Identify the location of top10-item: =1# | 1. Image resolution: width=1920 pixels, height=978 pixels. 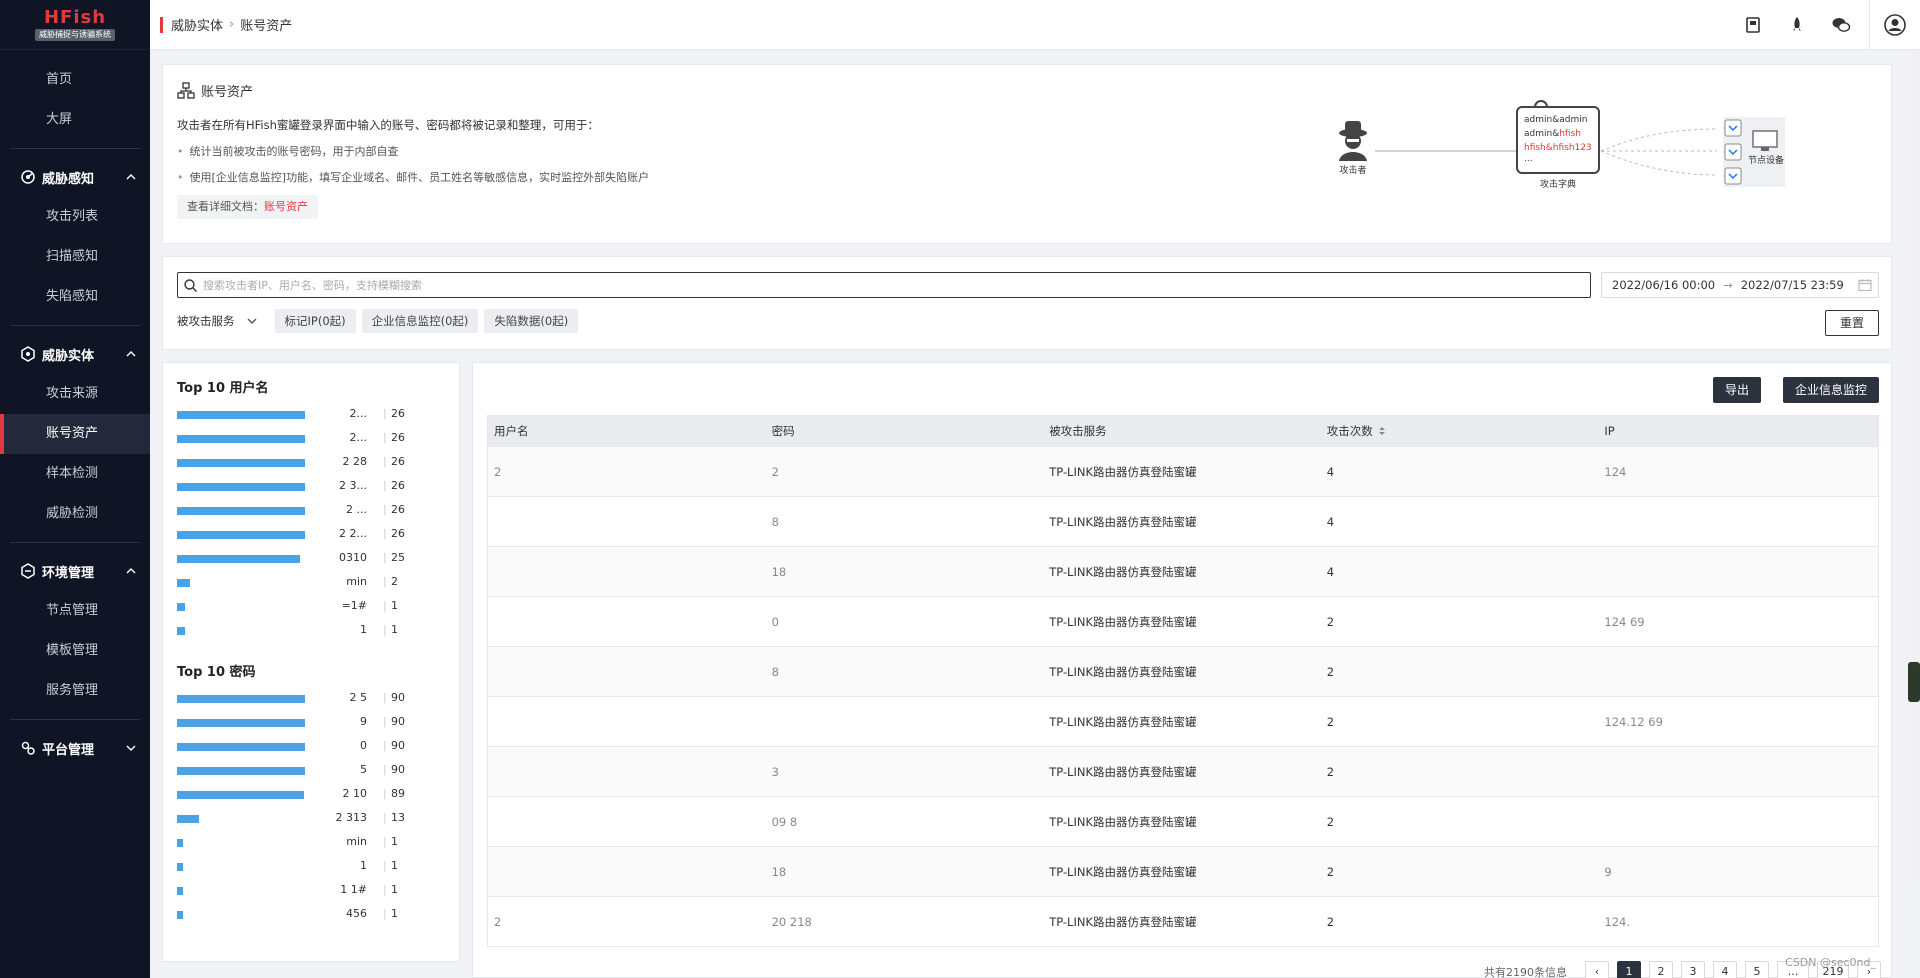
(317, 607).